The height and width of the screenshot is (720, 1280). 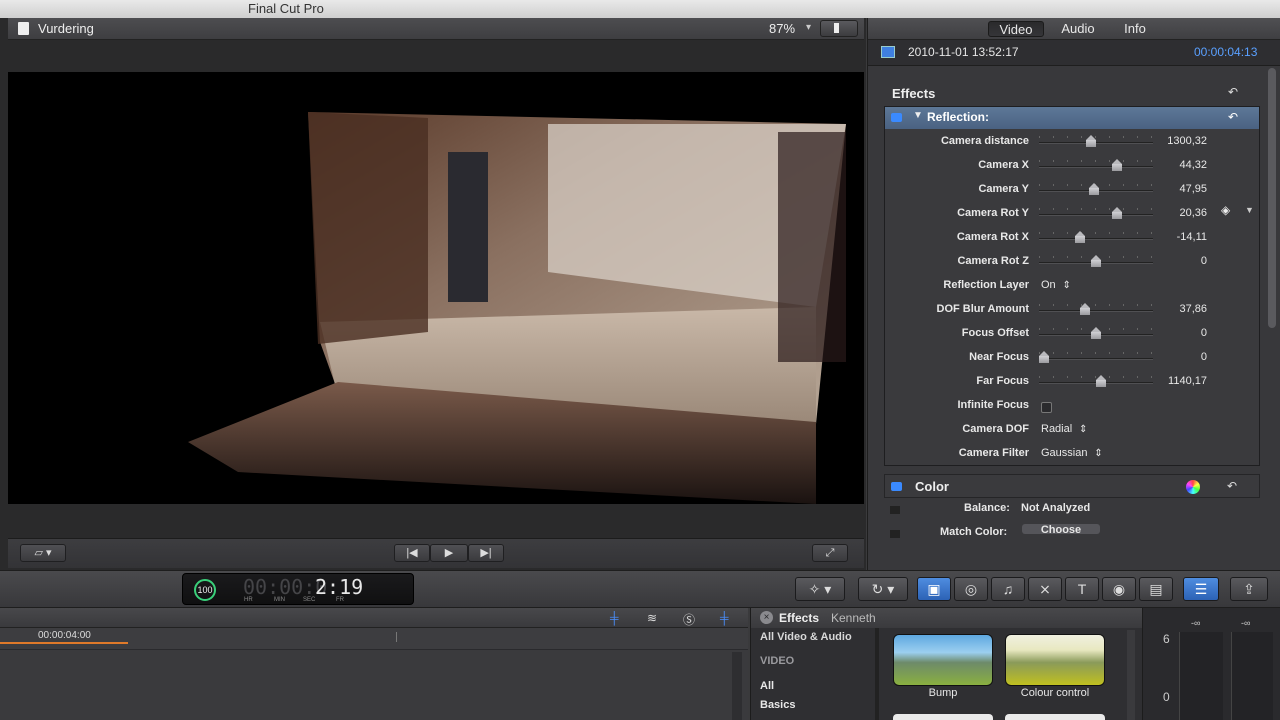 I want to click on app-title-bar: Final Cut Pro, so click(x=640, y=9).